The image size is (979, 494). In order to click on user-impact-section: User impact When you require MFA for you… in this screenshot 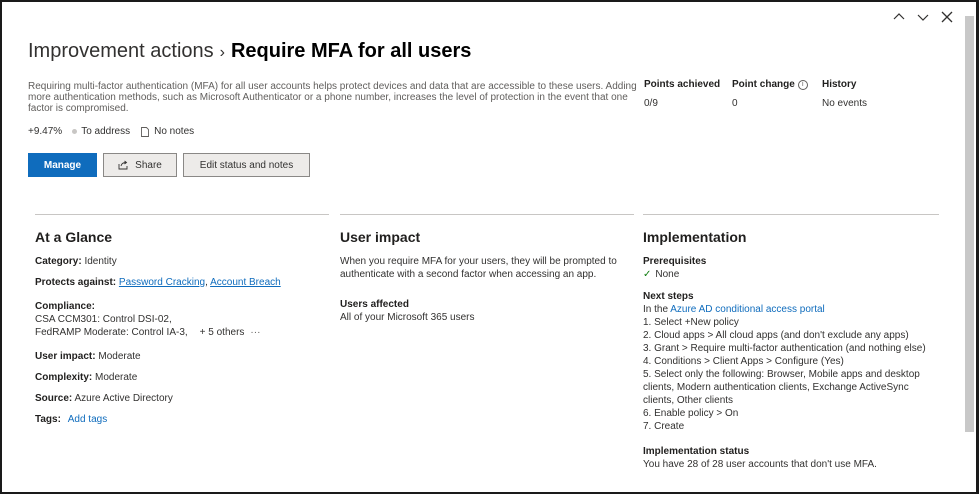, I will do `click(487, 269)`.